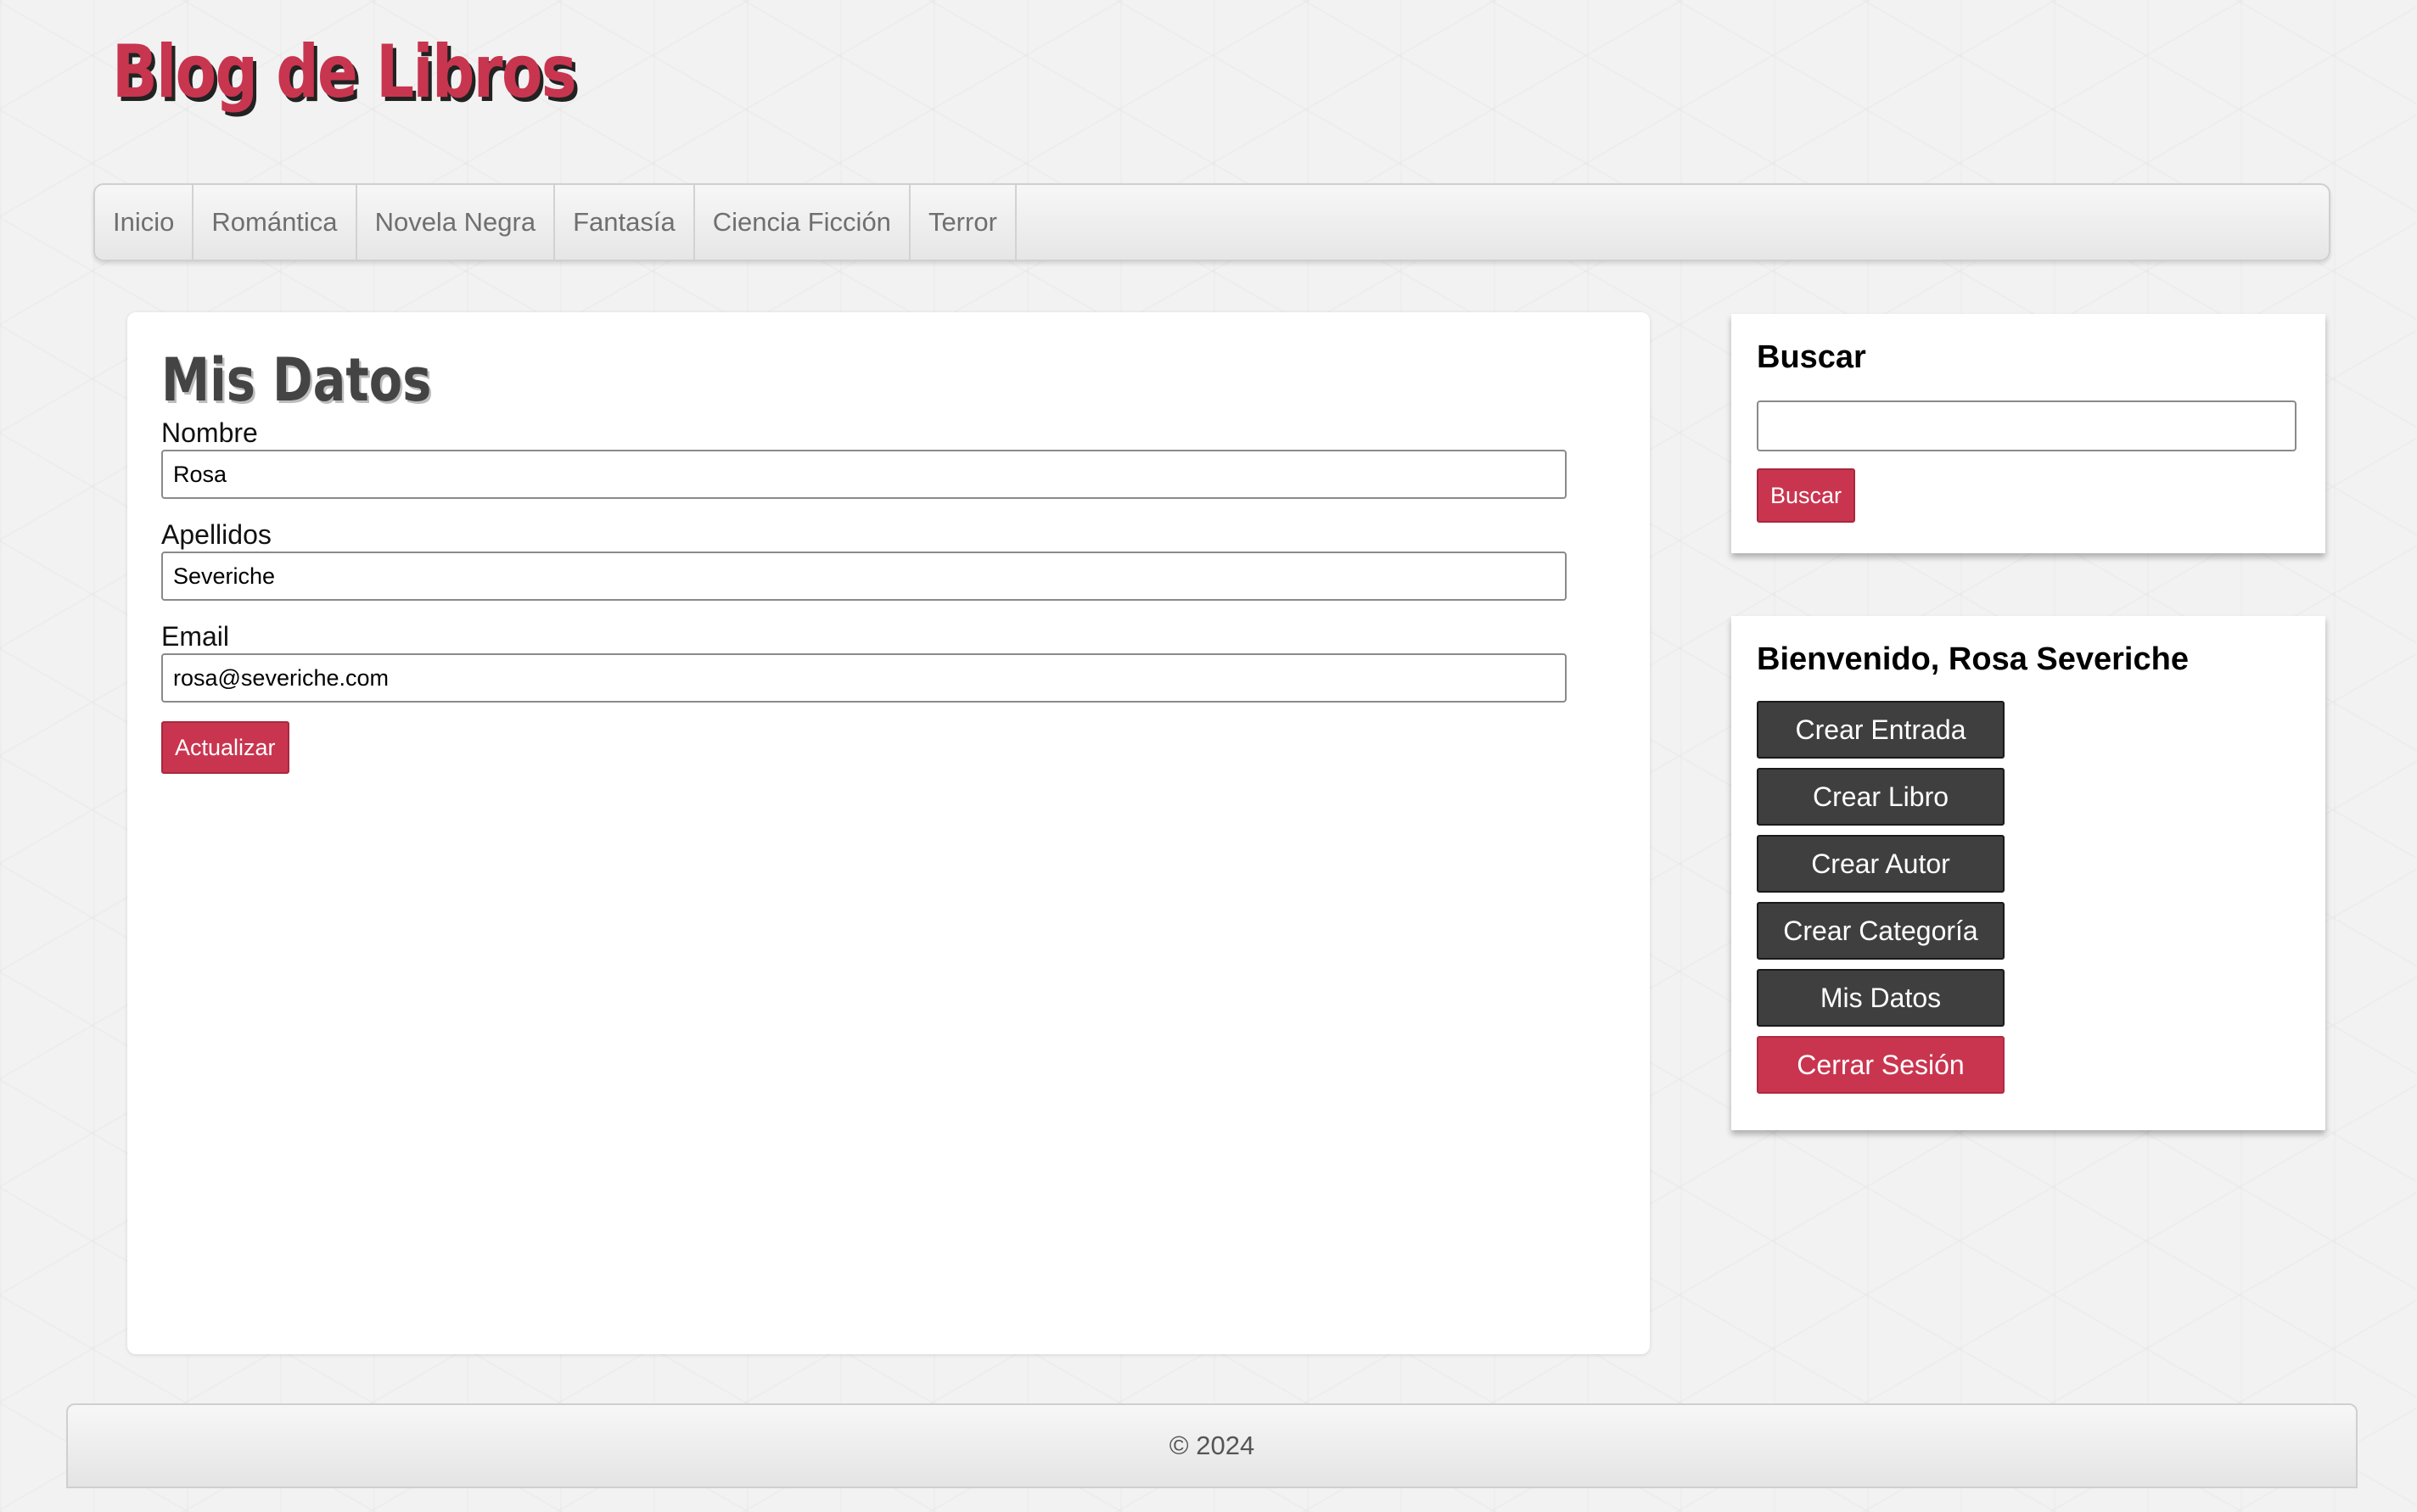 This screenshot has height=1512, width=2417. What do you see at coordinates (1806, 496) in the screenshot?
I see `search-button: Buscar` at bounding box center [1806, 496].